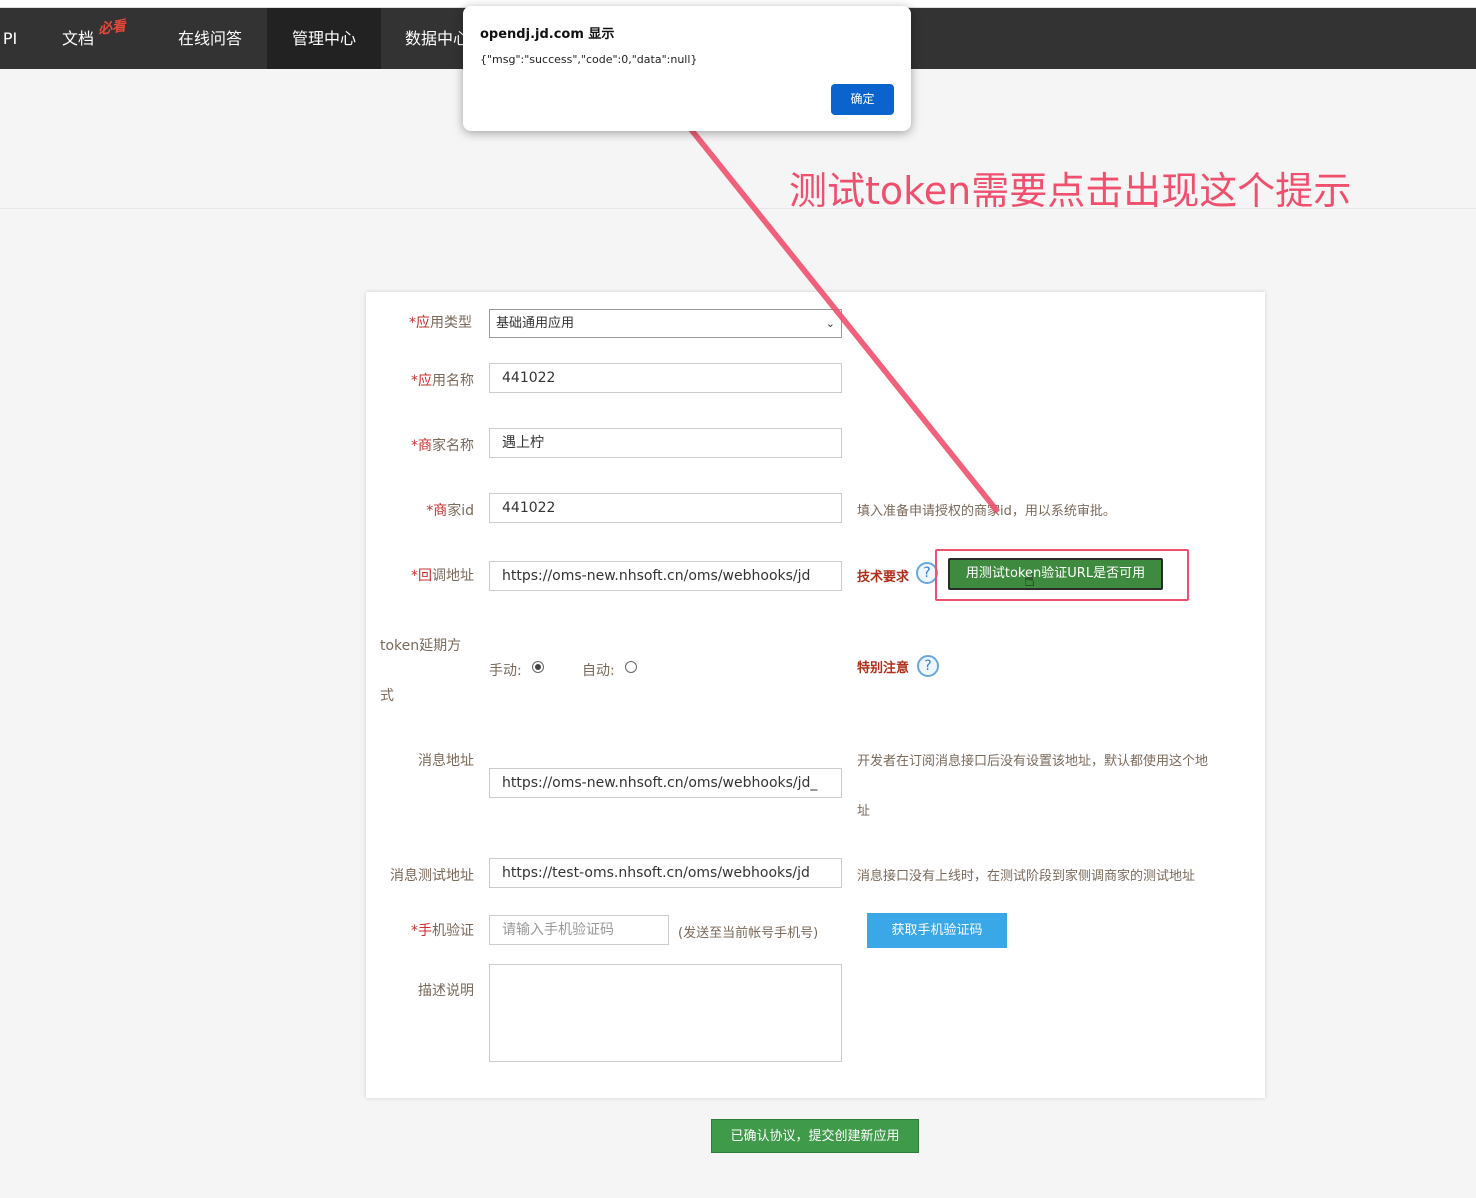 The width and height of the screenshot is (1476, 1198). I want to click on help-icon: ?, so click(928, 666).